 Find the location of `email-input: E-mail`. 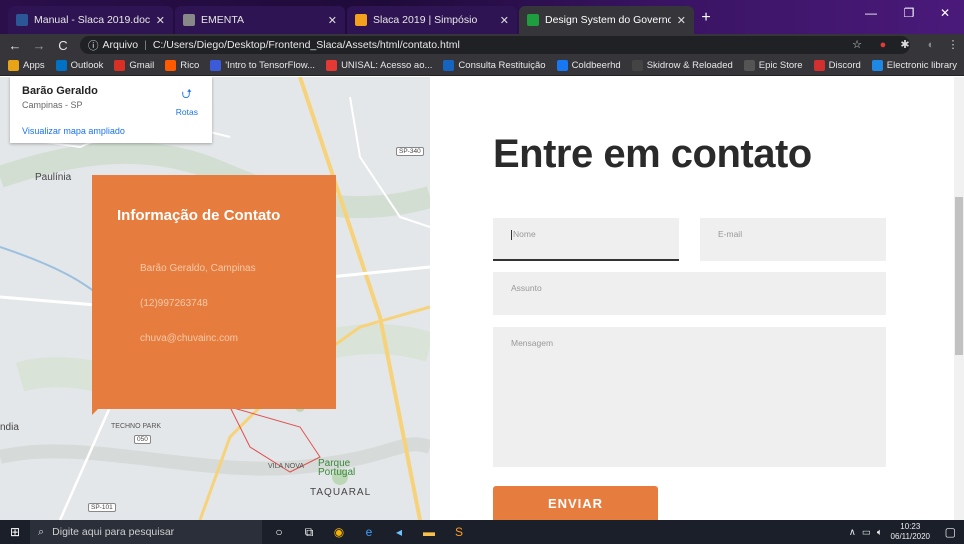

email-input: E-mail is located at coordinates (793, 239).